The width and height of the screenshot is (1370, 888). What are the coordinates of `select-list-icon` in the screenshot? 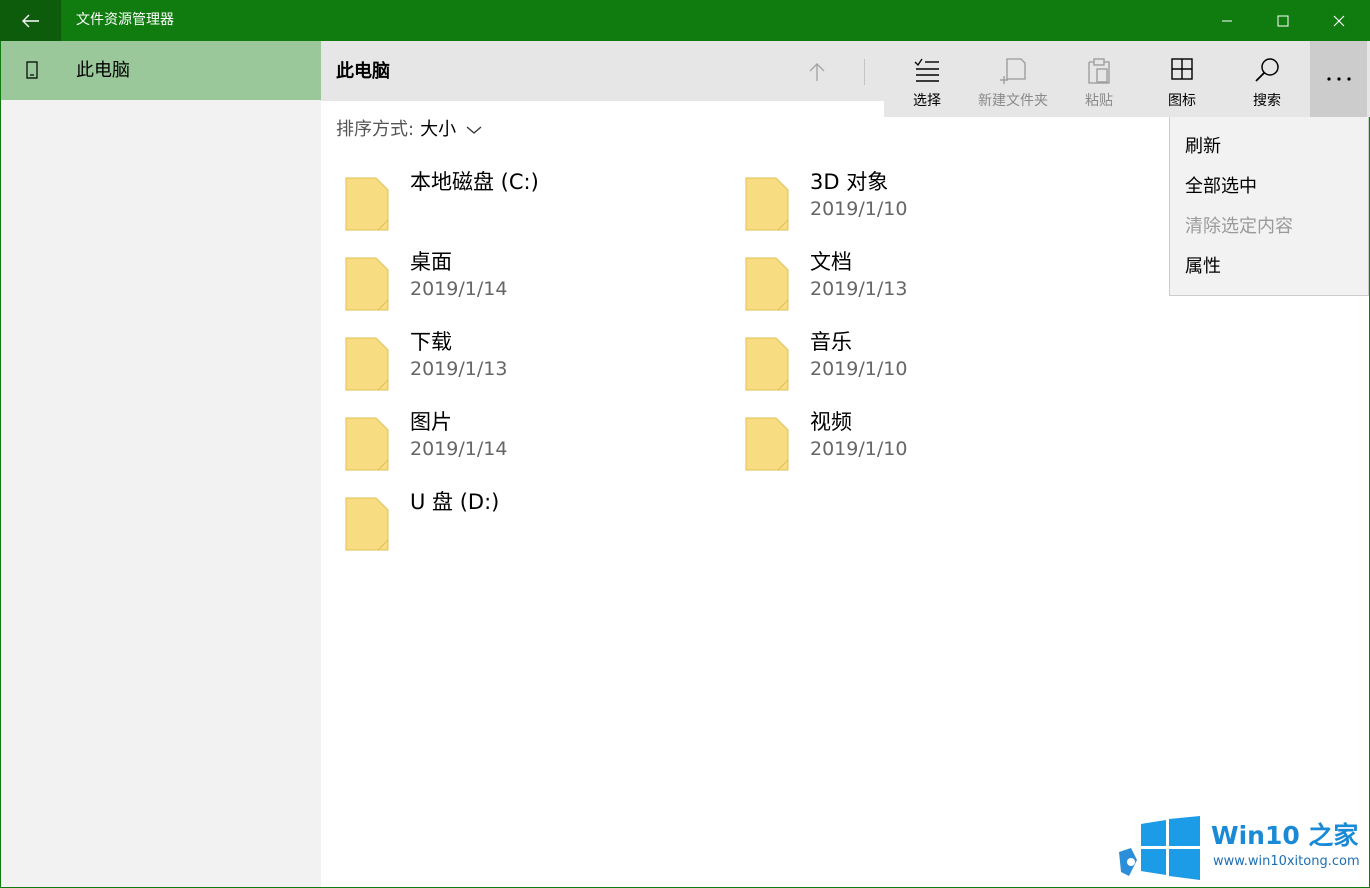 It's located at (926, 70).